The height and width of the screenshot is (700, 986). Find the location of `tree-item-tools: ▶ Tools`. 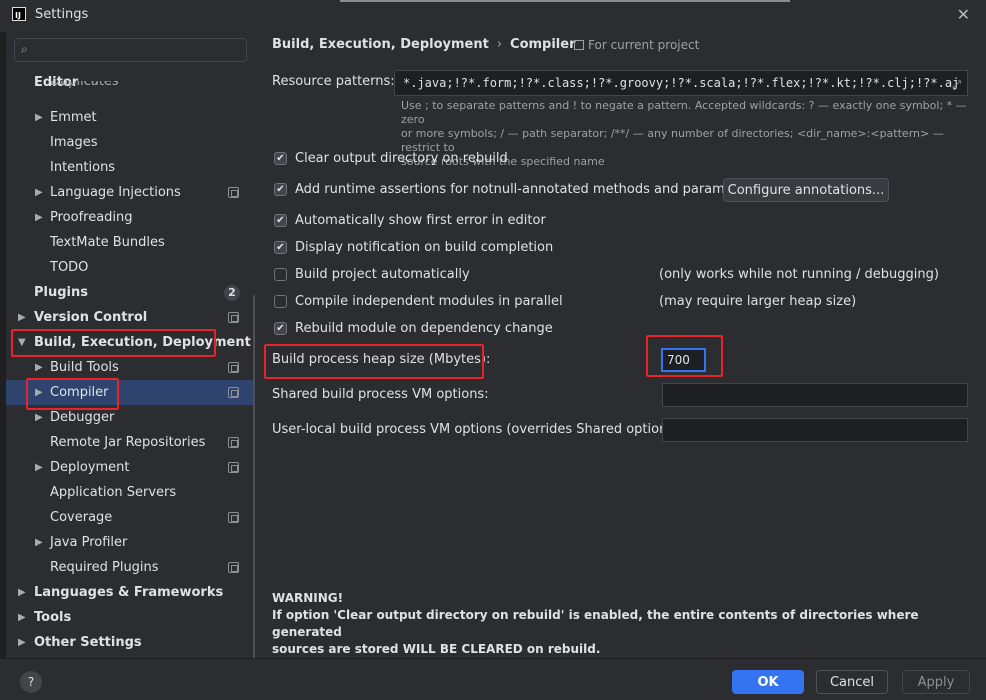

tree-item-tools: ▶ Tools is located at coordinates (130, 617).